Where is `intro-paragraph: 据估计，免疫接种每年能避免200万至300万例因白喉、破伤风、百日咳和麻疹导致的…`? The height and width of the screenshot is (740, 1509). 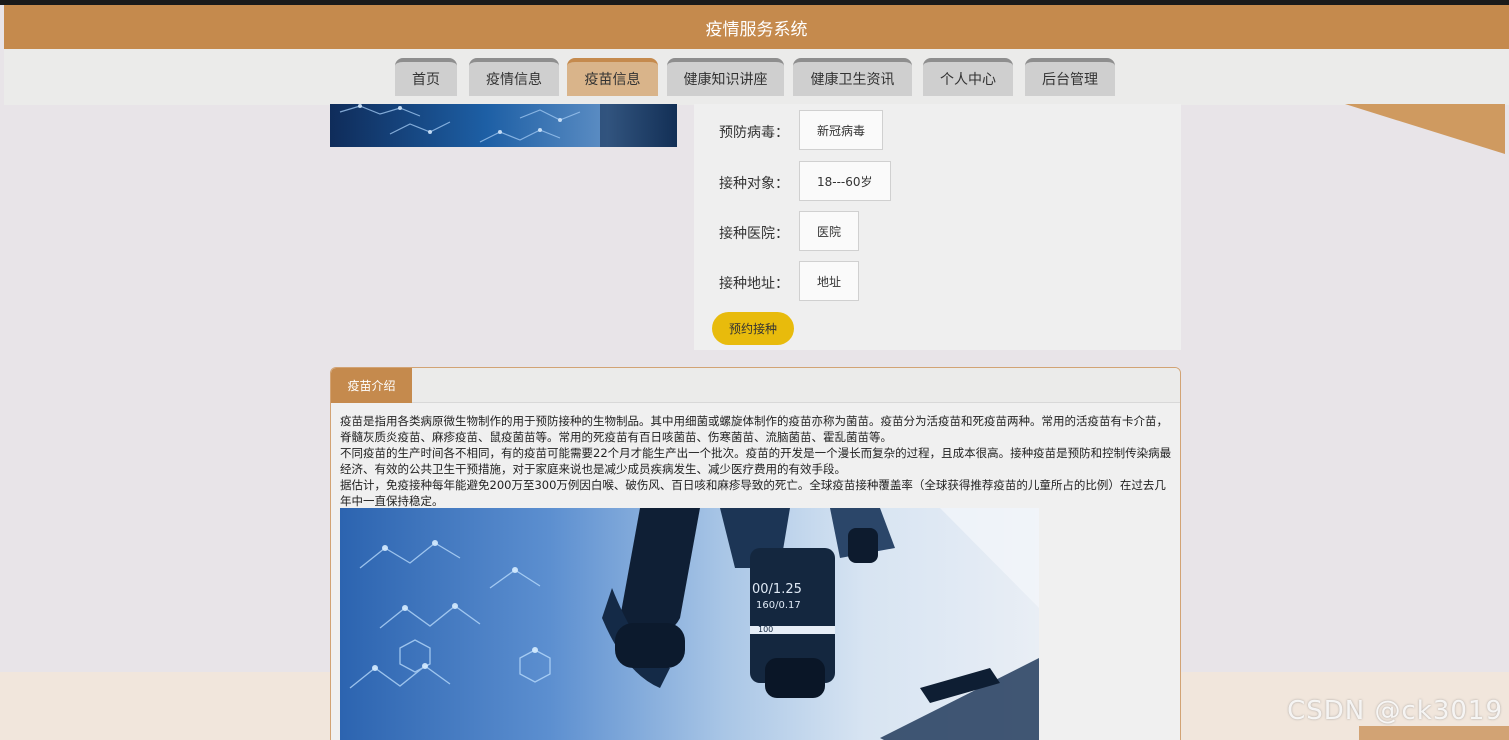
intro-paragraph: 据估计，免疫接种每年能避免200万至300万例因白喉、破伤风、百日咳和麻疹导致的… is located at coordinates (753, 493).